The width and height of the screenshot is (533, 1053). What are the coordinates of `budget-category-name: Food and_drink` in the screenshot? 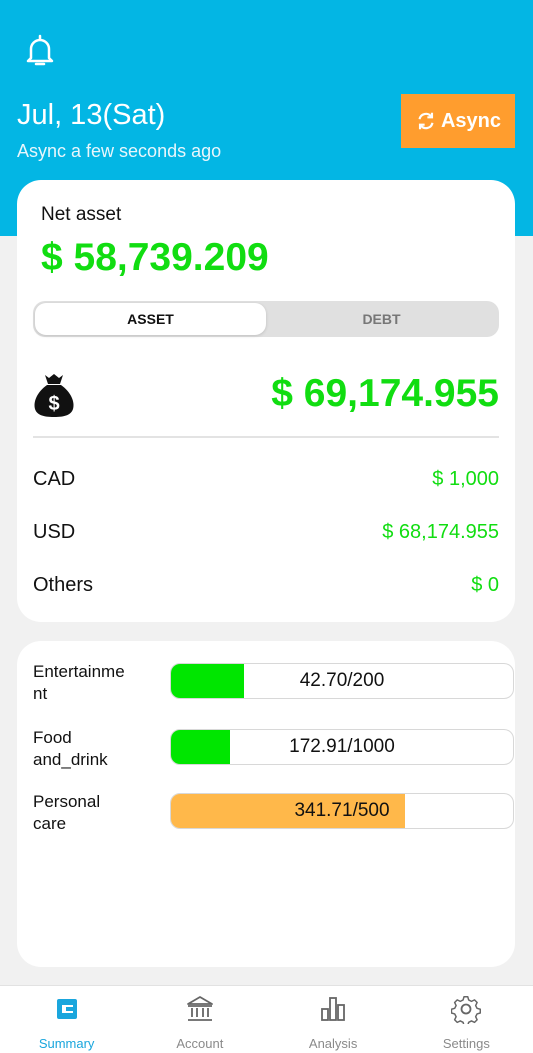 It's located at (70, 748).